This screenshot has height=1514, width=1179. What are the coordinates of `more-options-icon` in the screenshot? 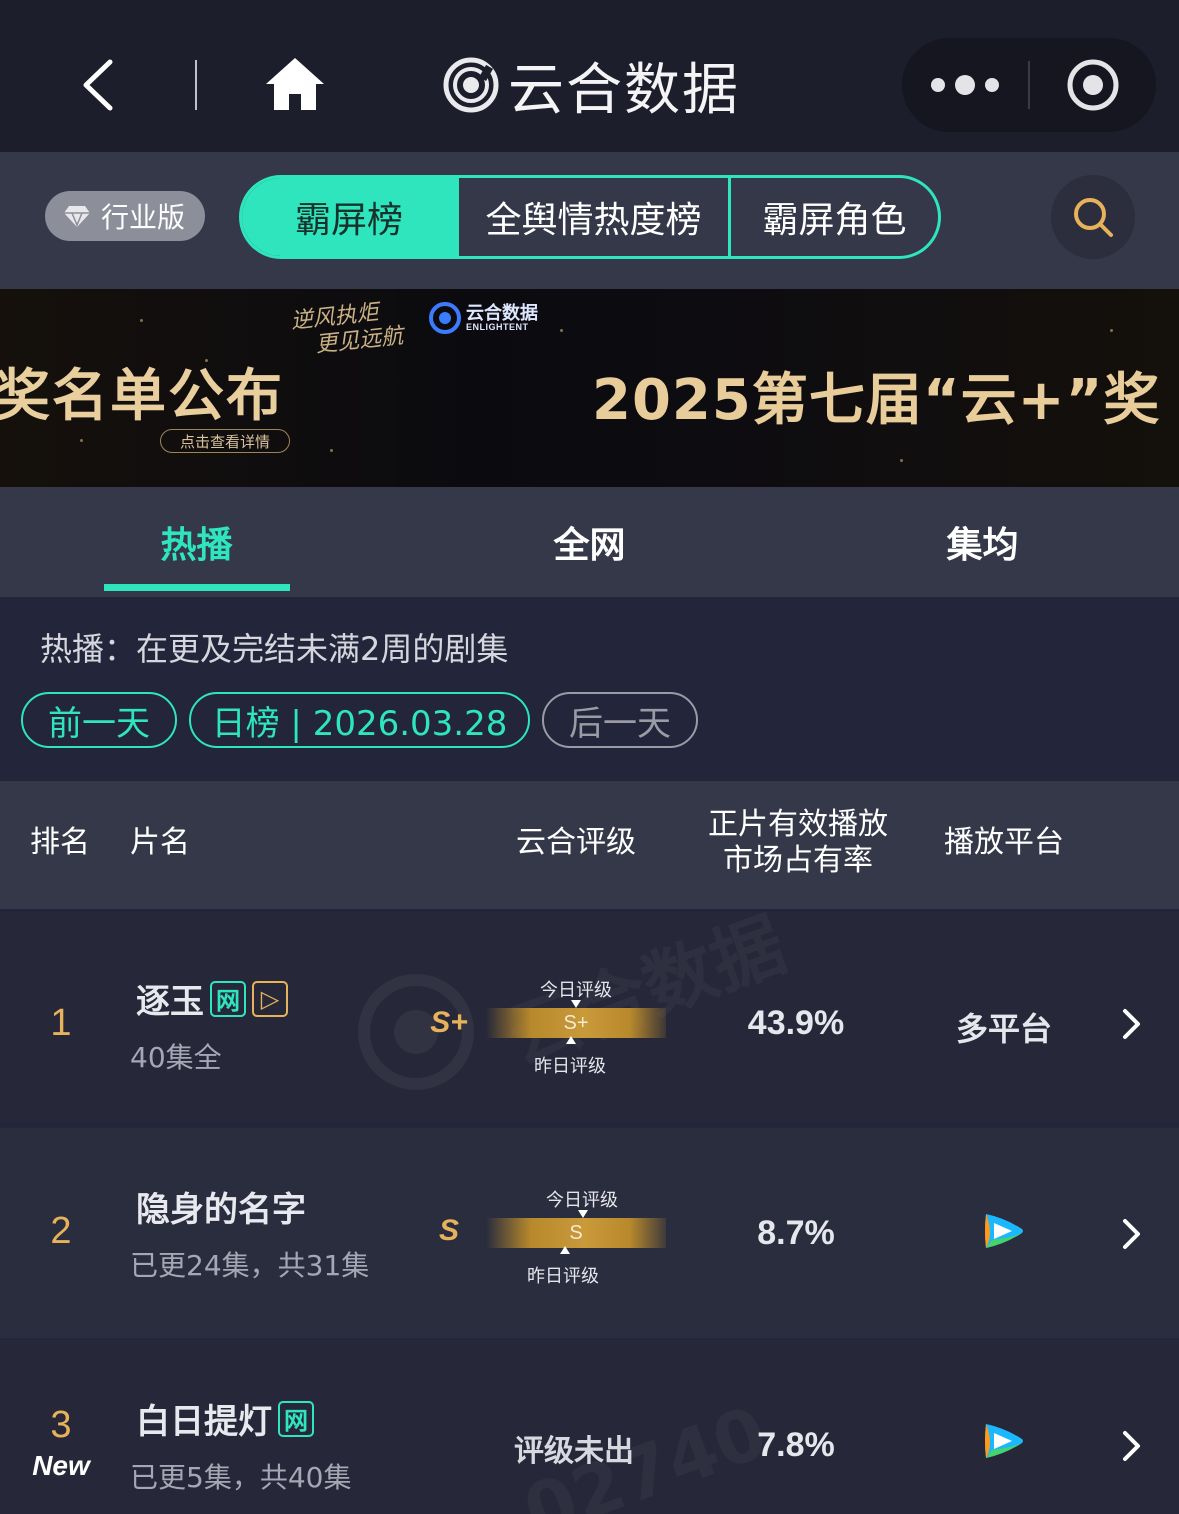 It's located at (965, 85).